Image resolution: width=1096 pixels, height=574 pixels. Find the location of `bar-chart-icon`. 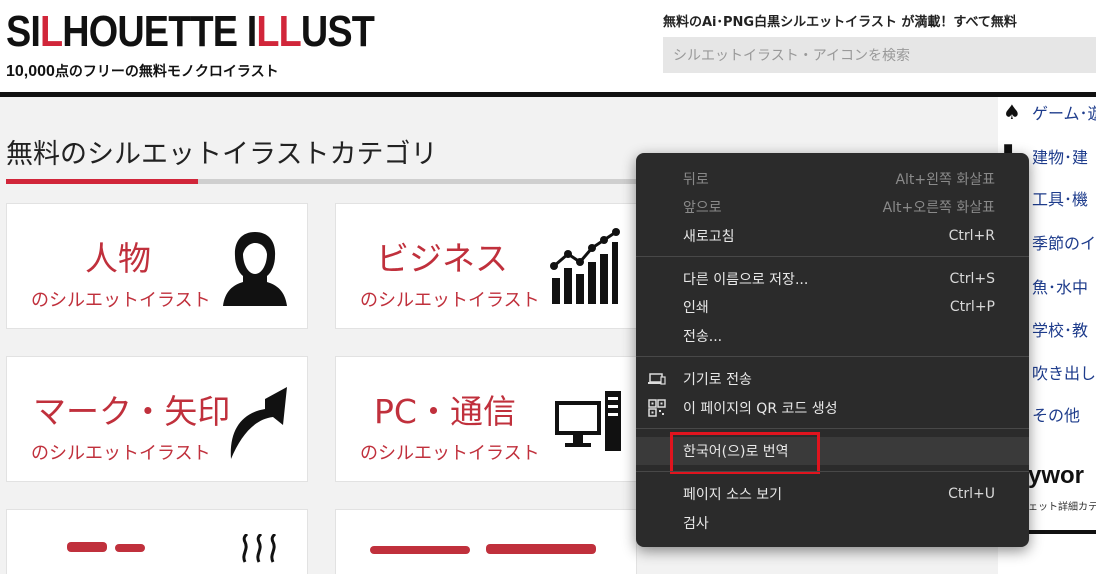

bar-chart-icon is located at coordinates (585, 266).